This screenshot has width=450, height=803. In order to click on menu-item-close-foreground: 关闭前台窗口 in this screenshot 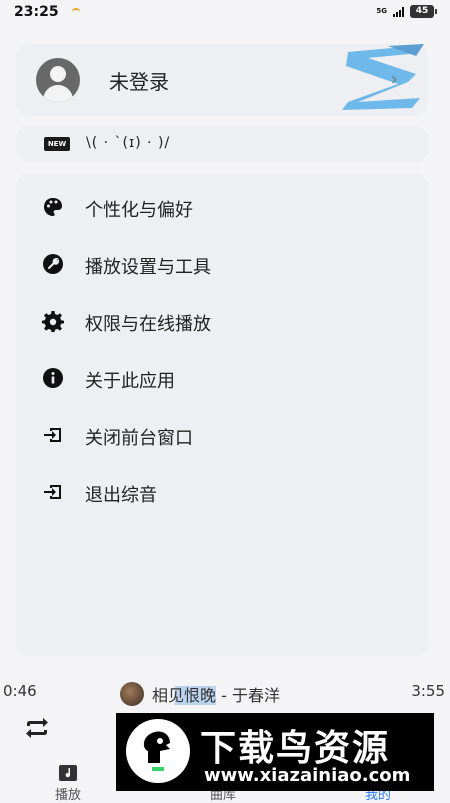, I will do `click(222, 435)`.